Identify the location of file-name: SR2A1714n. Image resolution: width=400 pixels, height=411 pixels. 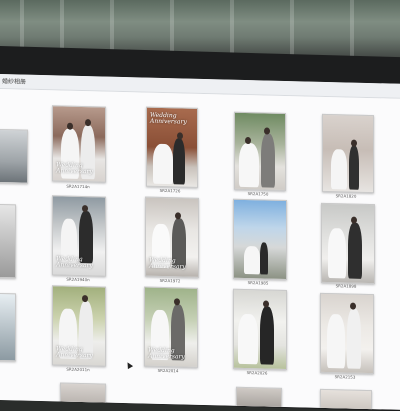
(78, 186).